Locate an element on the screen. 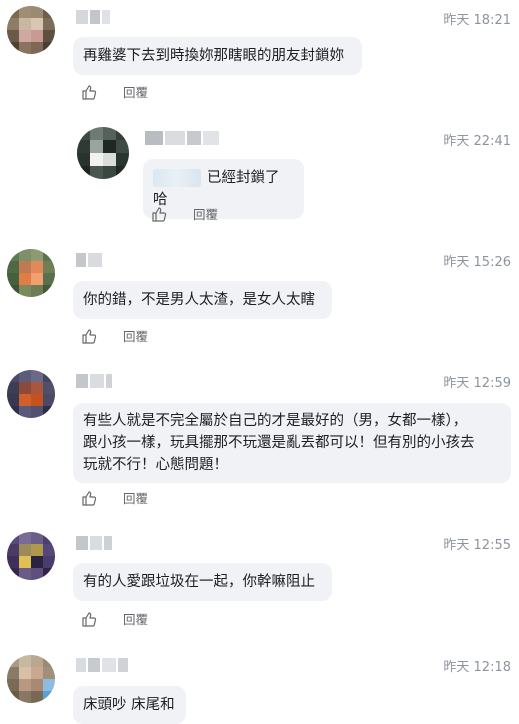  comment-timestamp: 昨天 15:26 is located at coordinates (477, 260).